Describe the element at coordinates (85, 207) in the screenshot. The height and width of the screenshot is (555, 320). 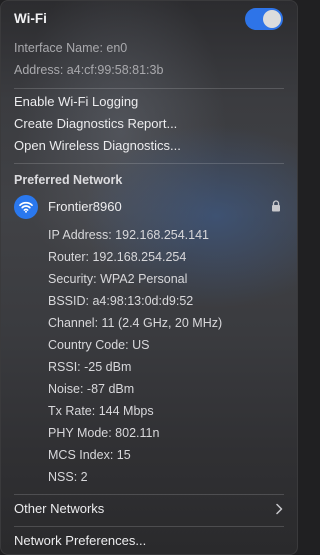
I see `network-name: Frontier8960` at that location.